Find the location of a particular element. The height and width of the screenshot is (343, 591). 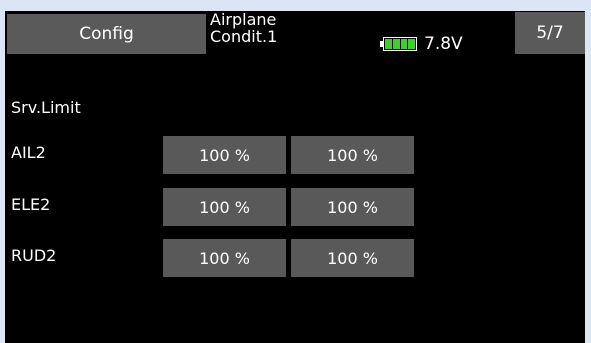

ail2-limit-left-value: 100 % is located at coordinates (224, 155).